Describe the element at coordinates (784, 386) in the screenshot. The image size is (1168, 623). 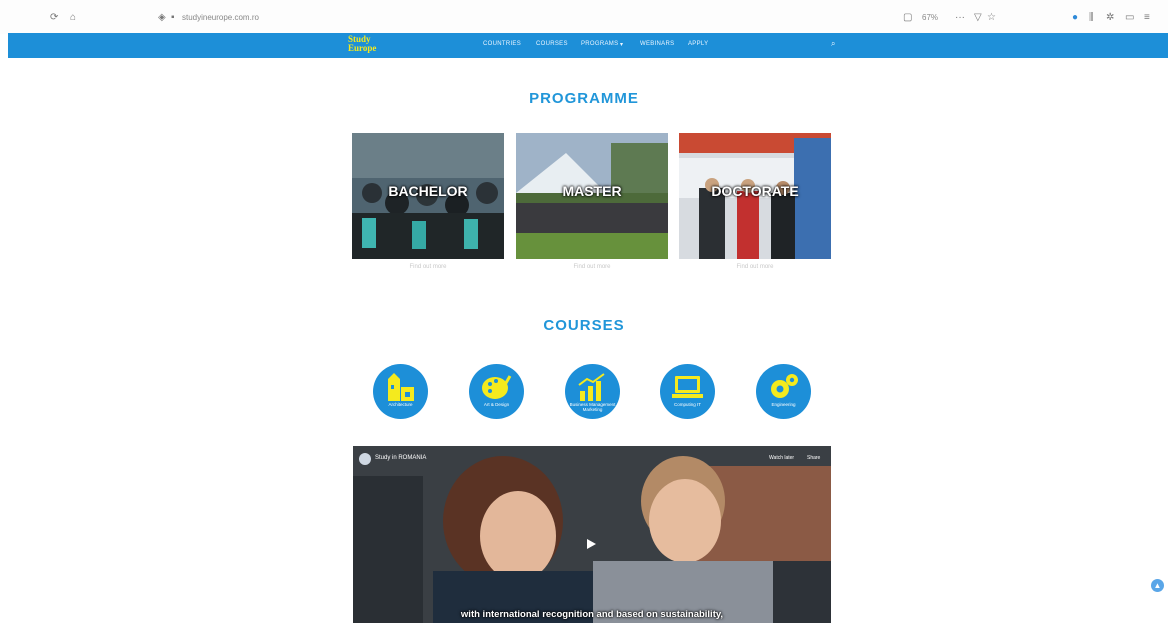
I see `gears-icon` at that location.